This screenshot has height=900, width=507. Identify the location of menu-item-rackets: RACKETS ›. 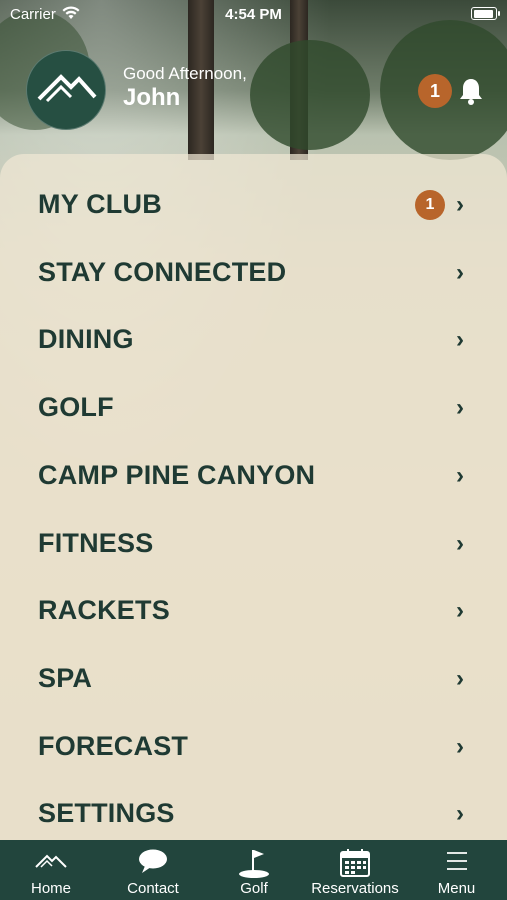
(253, 611).